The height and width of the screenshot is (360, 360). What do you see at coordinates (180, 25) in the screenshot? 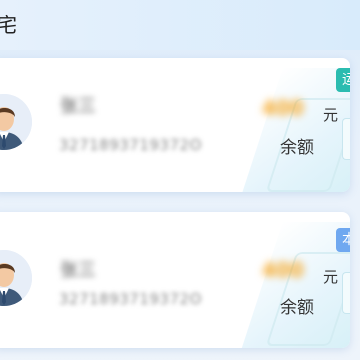
I see `header-bar: 宅` at bounding box center [180, 25].